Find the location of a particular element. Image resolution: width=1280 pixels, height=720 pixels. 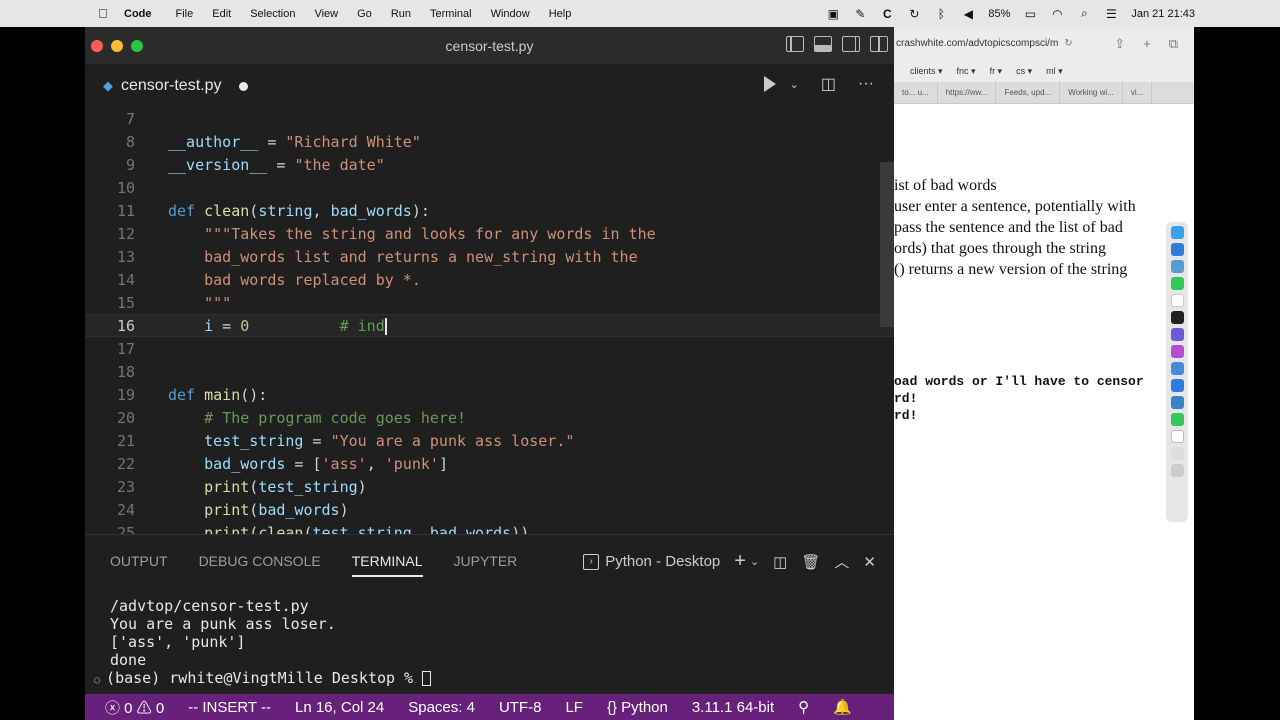

terminal-icon: › is located at coordinates (591, 561).